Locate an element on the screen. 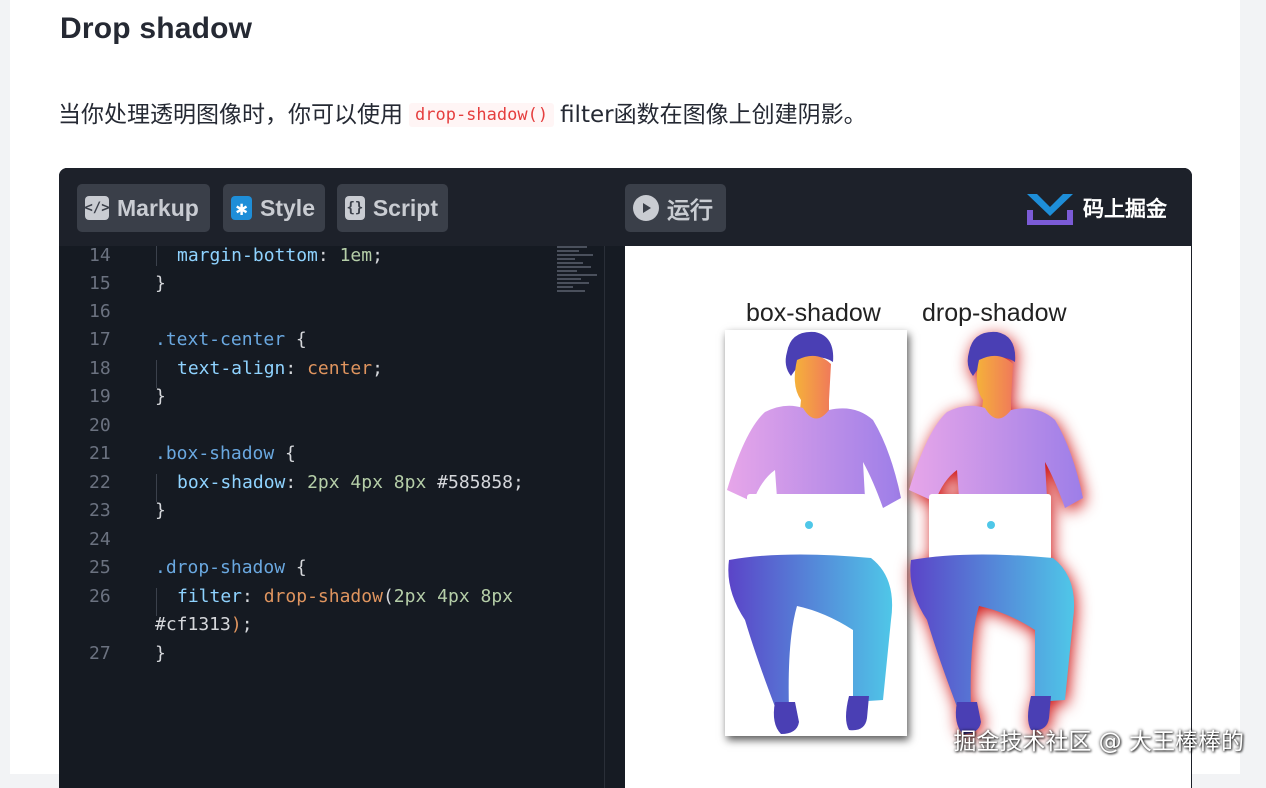  watermark-text: 掘金技术社区 @ 大王棒棒的 is located at coordinates (1098, 742).